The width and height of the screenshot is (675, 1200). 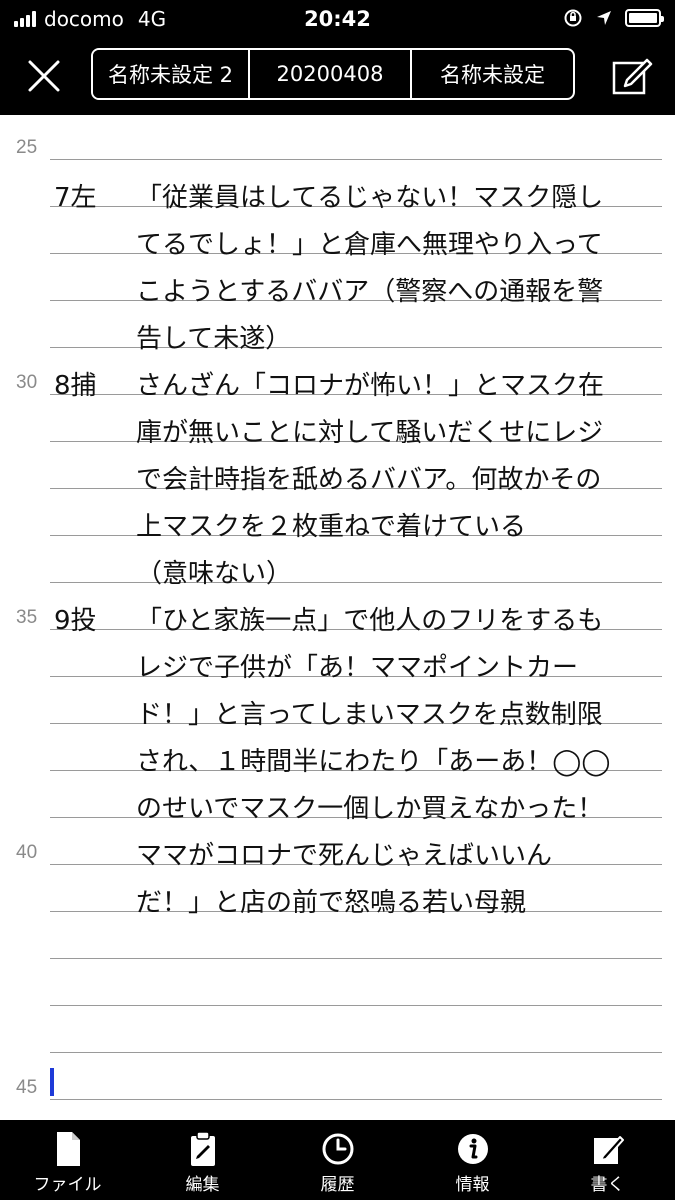 What do you see at coordinates (370, 809) in the screenshot?
I see `text-line: のせいでマスク一個しか買えなかった！` at bounding box center [370, 809].